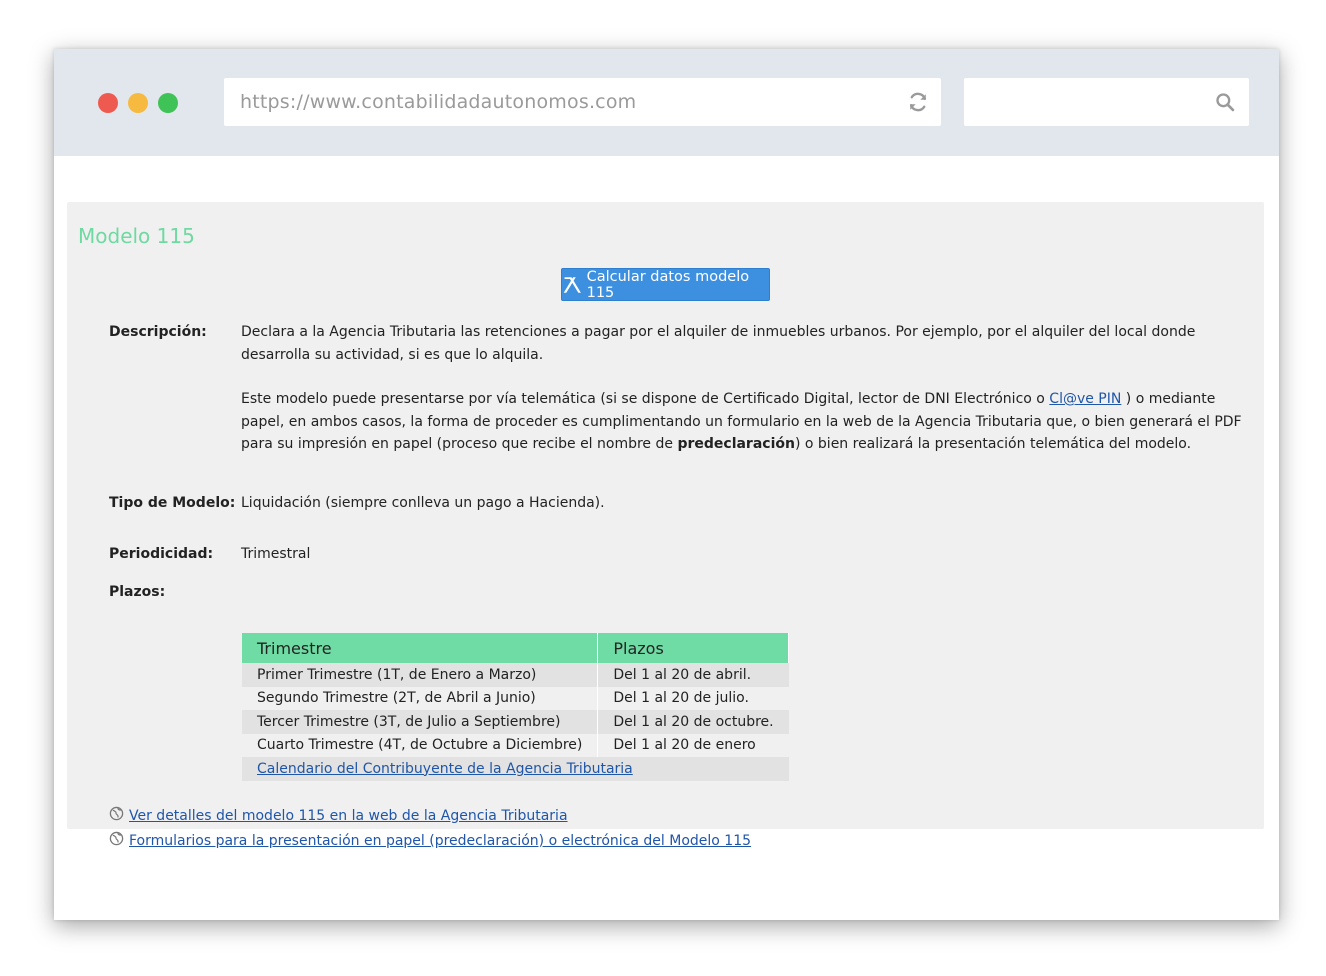 The image size is (1326, 976). Describe the element at coordinates (420, 698) in the screenshot. I see `trimestre-cell: Segundo Trimestre (2T, de Abril a Junio)` at that location.